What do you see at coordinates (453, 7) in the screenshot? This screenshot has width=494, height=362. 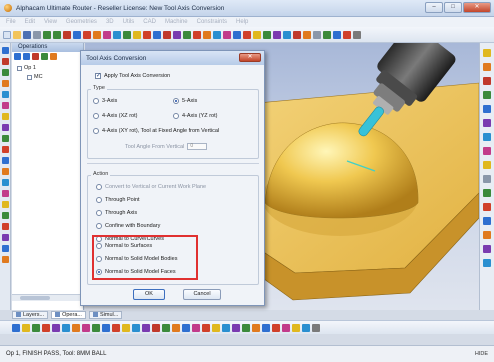 I see `maximize-button: □` at bounding box center [453, 7].